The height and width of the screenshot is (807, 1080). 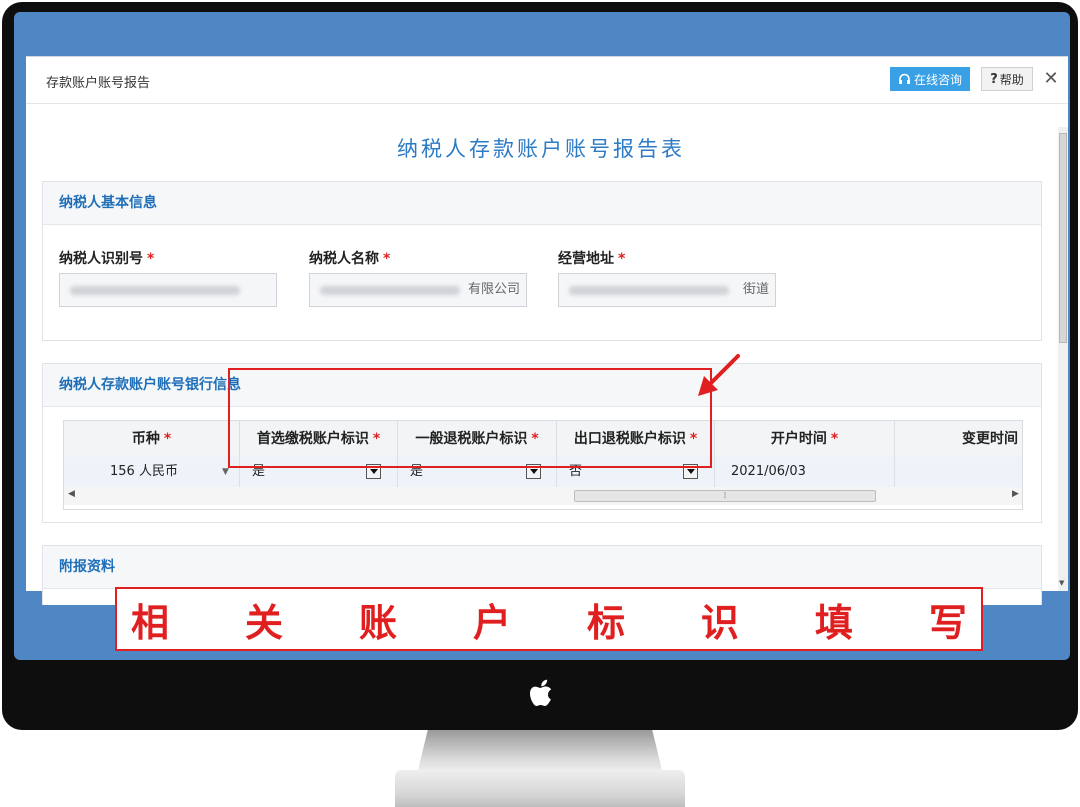 What do you see at coordinates (833, 622) in the screenshot?
I see `caption-char: 填` at bounding box center [833, 622].